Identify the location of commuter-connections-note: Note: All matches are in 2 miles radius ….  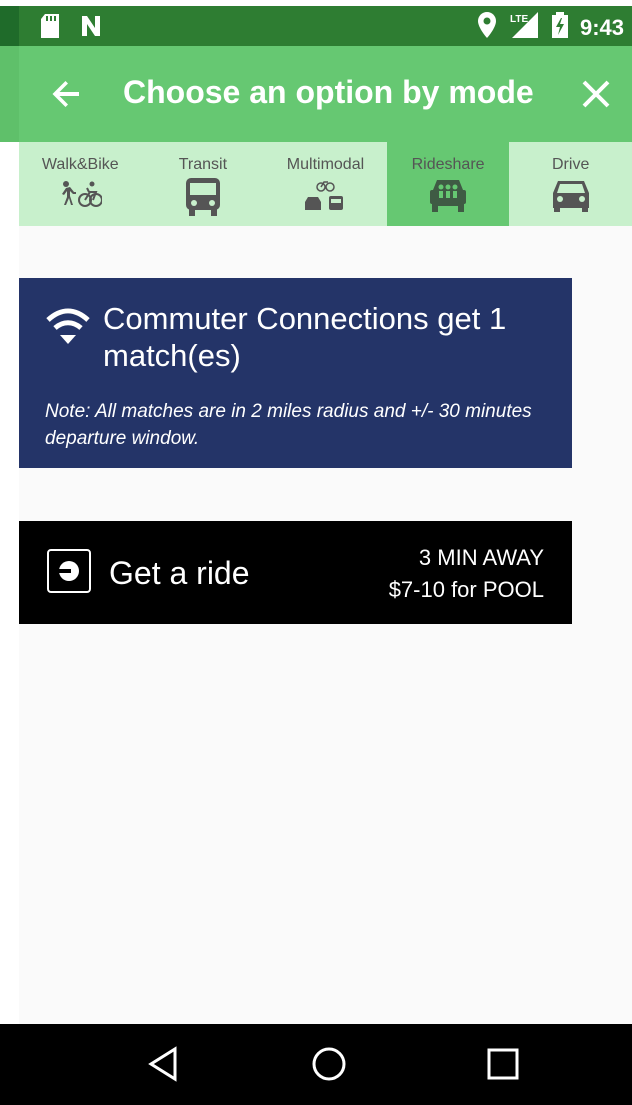
(288, 425).